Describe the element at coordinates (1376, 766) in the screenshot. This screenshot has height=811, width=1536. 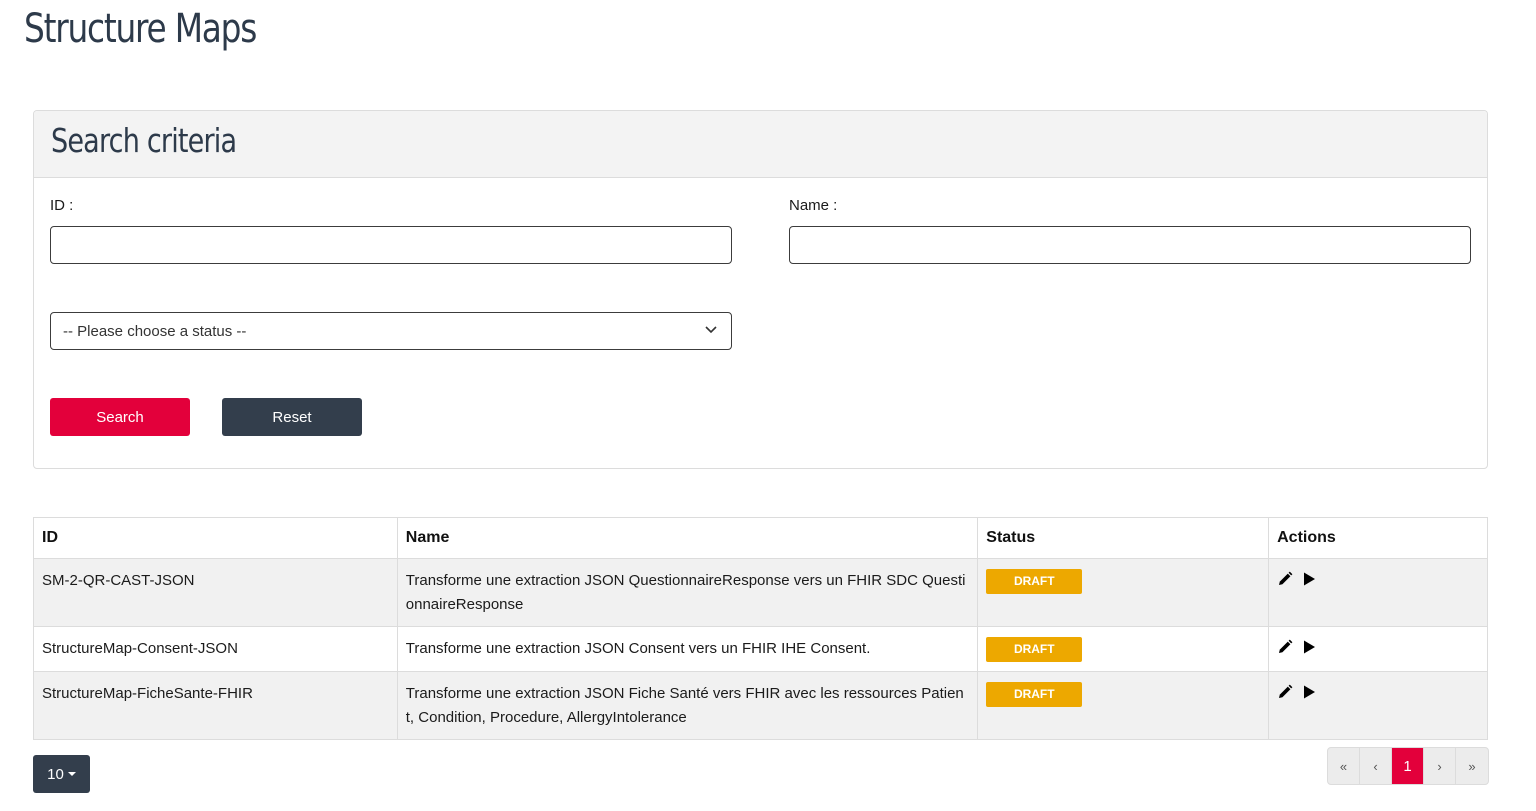
I see `prev-page-button: ‹` at that location.